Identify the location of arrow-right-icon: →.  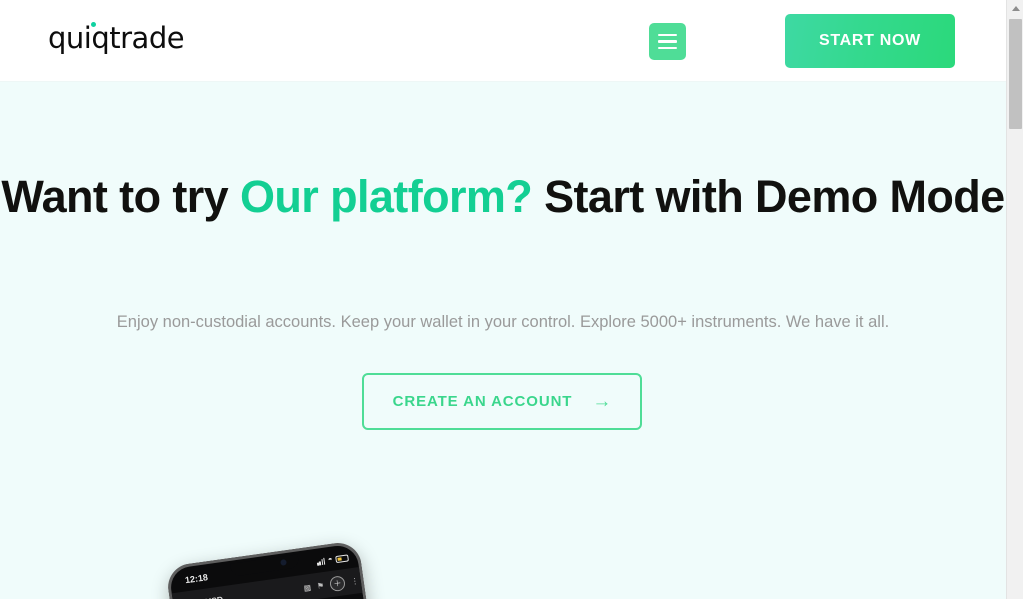
(602, 401).